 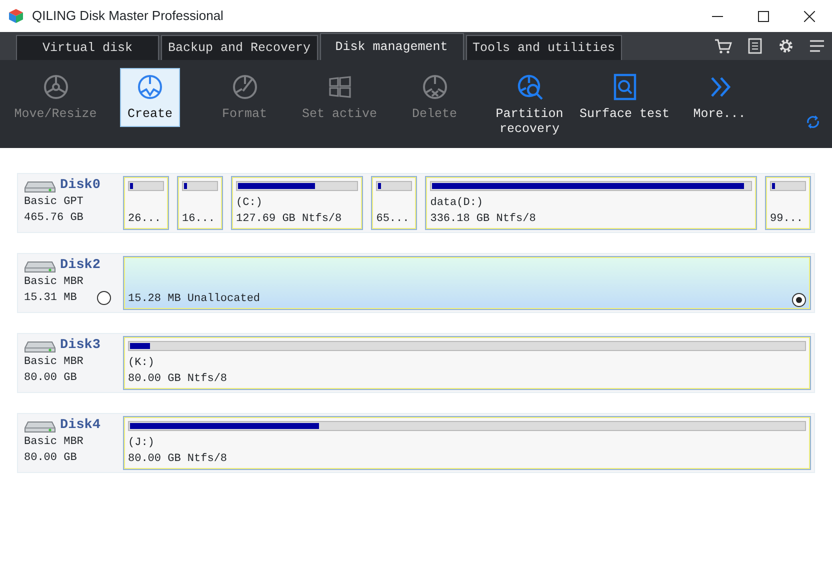 I want to click on unallocated-partition: 15.28 MB Unallocated, so click(x=467, y=283).